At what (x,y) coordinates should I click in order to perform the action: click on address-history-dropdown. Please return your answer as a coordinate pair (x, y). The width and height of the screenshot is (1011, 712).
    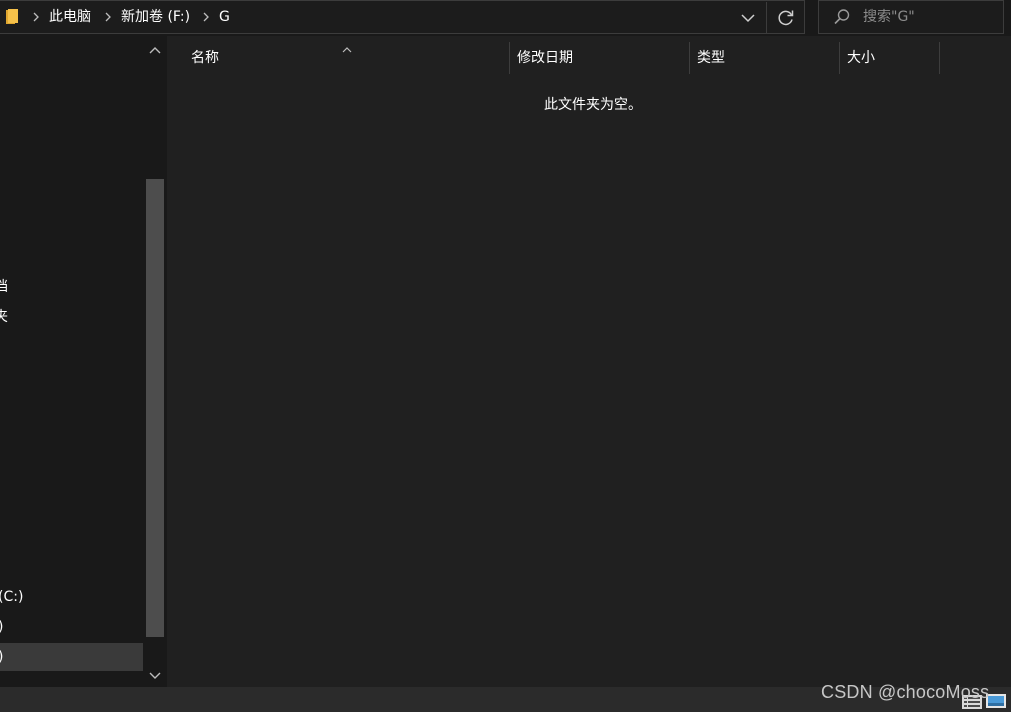
    Looking at the image, I should click on (748, 18).